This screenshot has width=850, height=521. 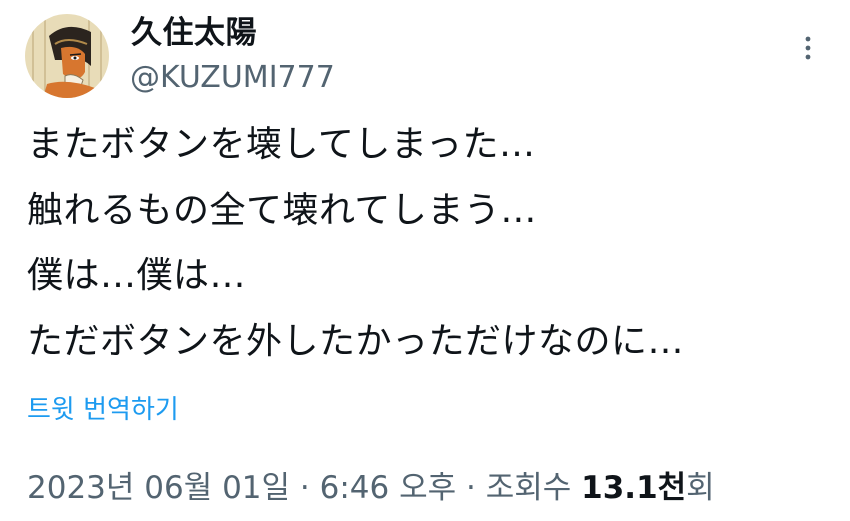 I want to click on tweet-time: 6:46 오후, so click(x=388, y=488).